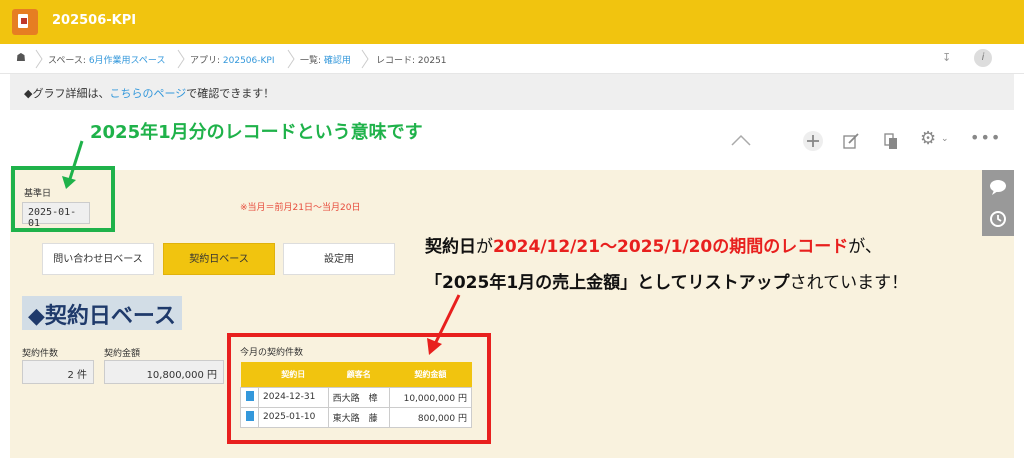  I want to click on table-header-amount: 契約金額, so click(430, 374).